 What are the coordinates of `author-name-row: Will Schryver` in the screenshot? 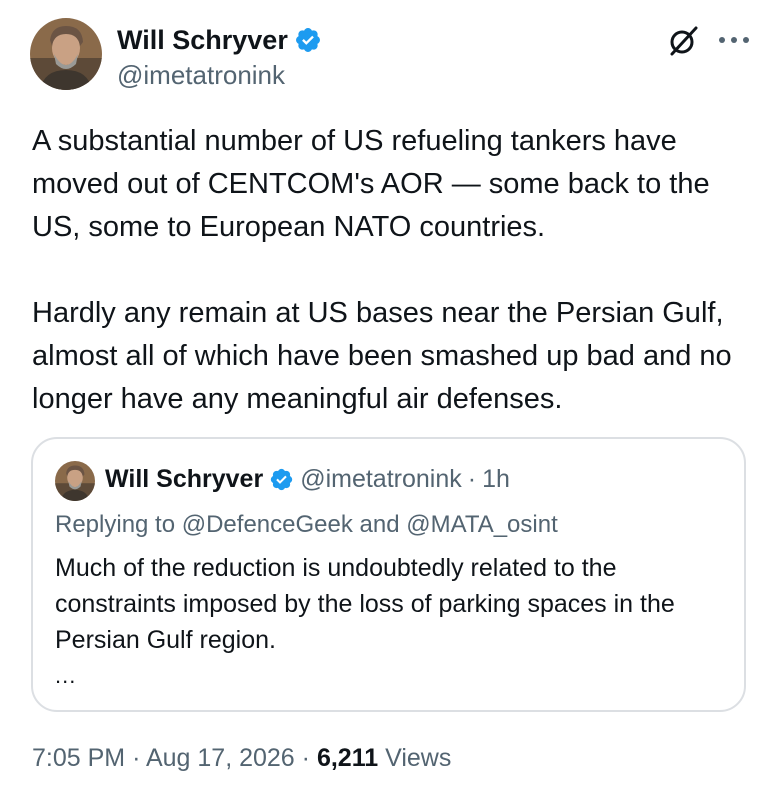 It's located at (219, 40).